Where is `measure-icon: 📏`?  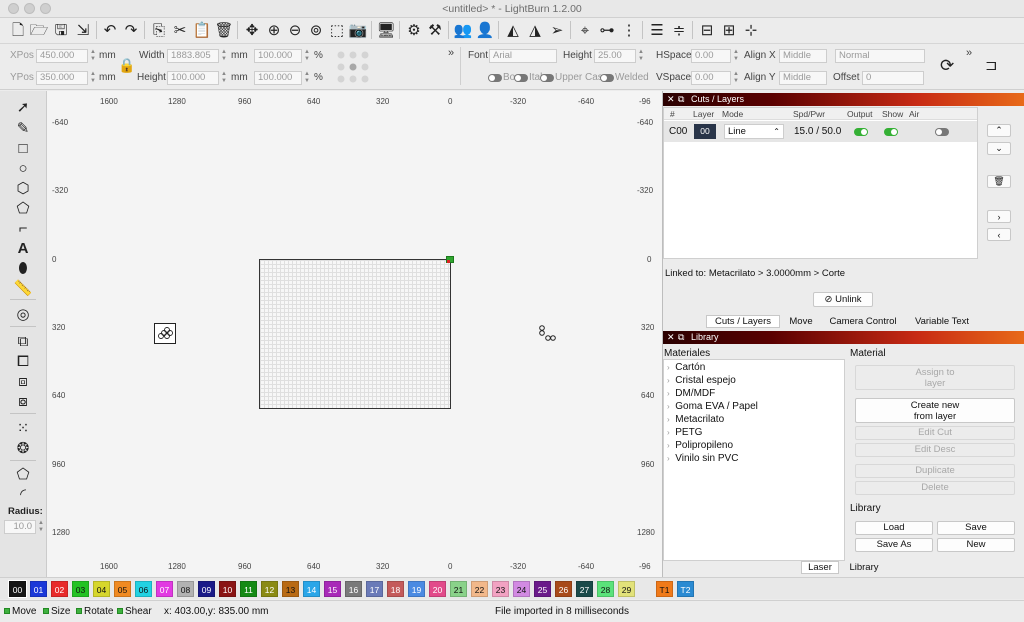 measure-icon: 📏 is located at coordinates (23, 288).